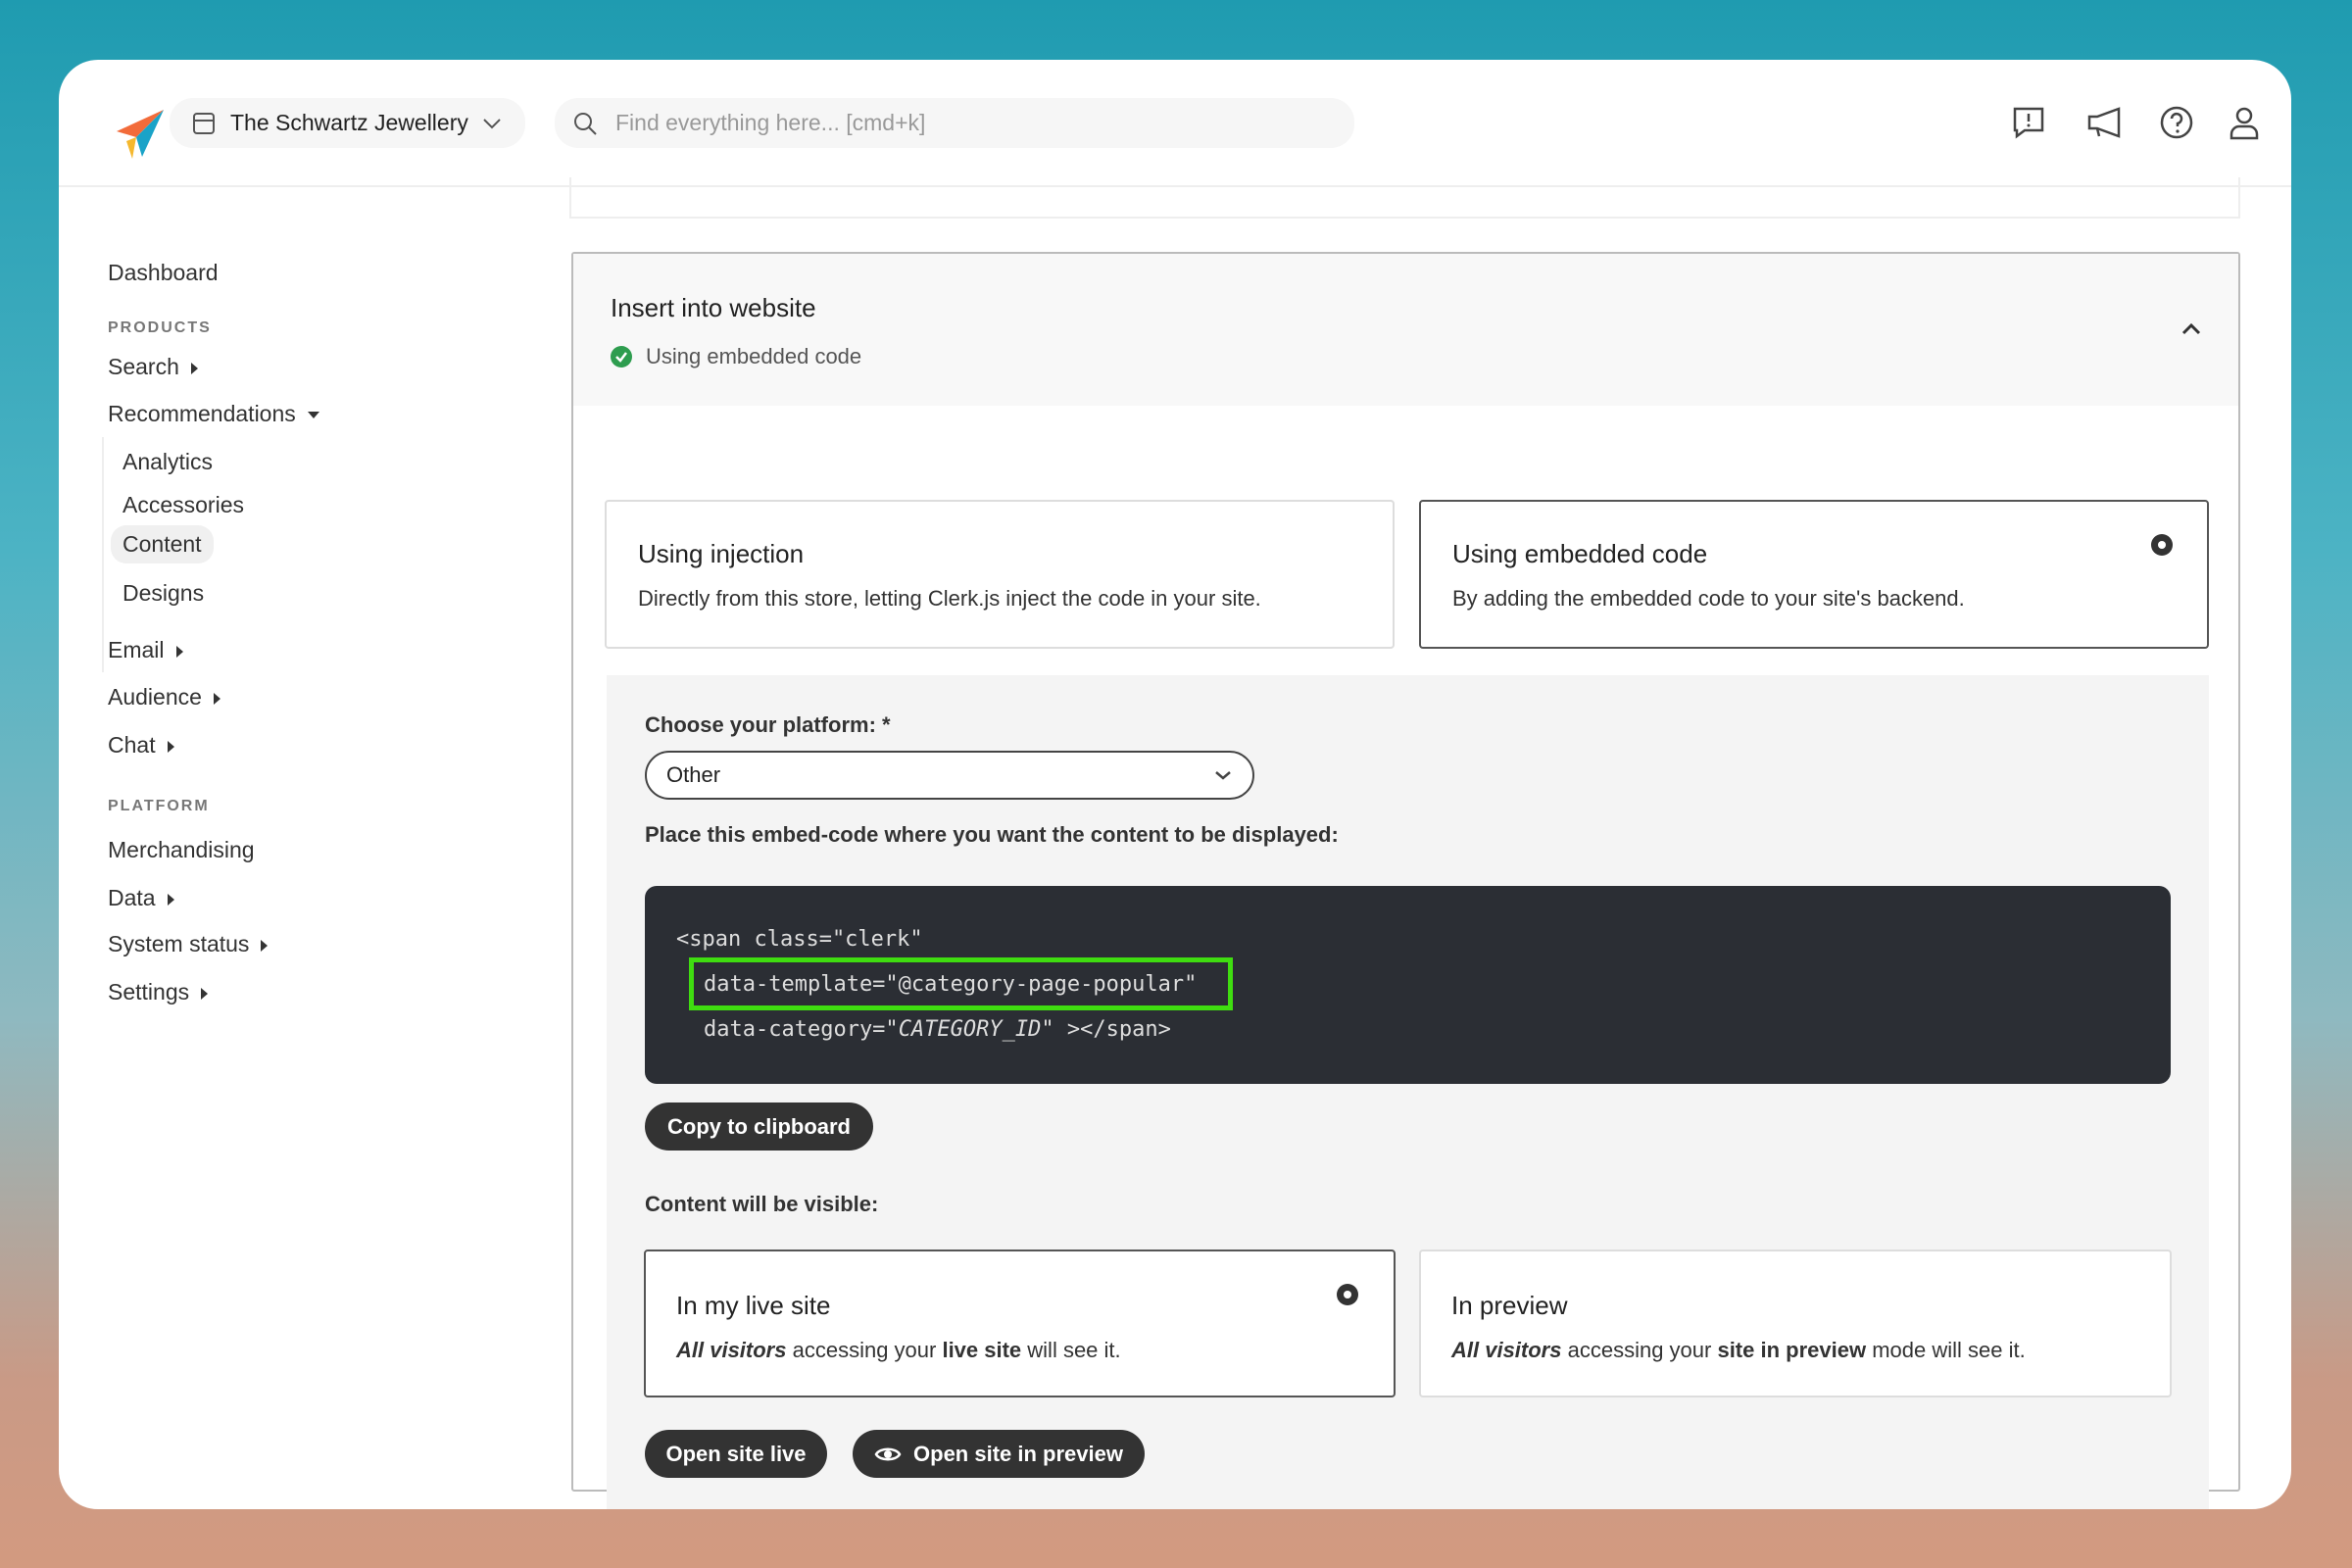 This screenshot has height=1568, width=2352. Describe the element at coordinates (1404, 198) in the screenshot. I see `previous-section-card` at that location.